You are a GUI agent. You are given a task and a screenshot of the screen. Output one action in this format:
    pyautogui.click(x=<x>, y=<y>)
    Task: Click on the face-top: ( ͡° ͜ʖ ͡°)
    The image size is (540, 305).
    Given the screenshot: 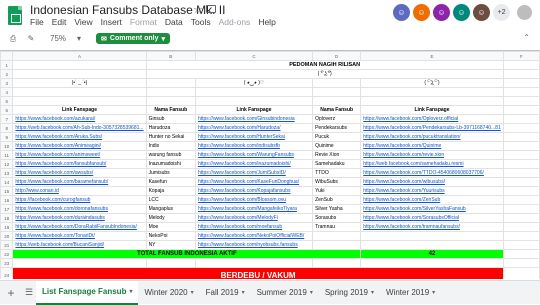 What is the action you would take?
    pyautogui.click(x=324, y=74)
    